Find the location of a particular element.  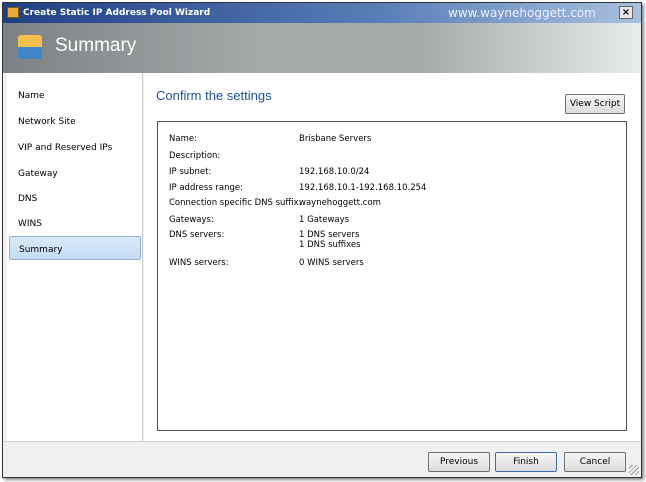

previous-button: Previous is located at coordinates (459, 462).